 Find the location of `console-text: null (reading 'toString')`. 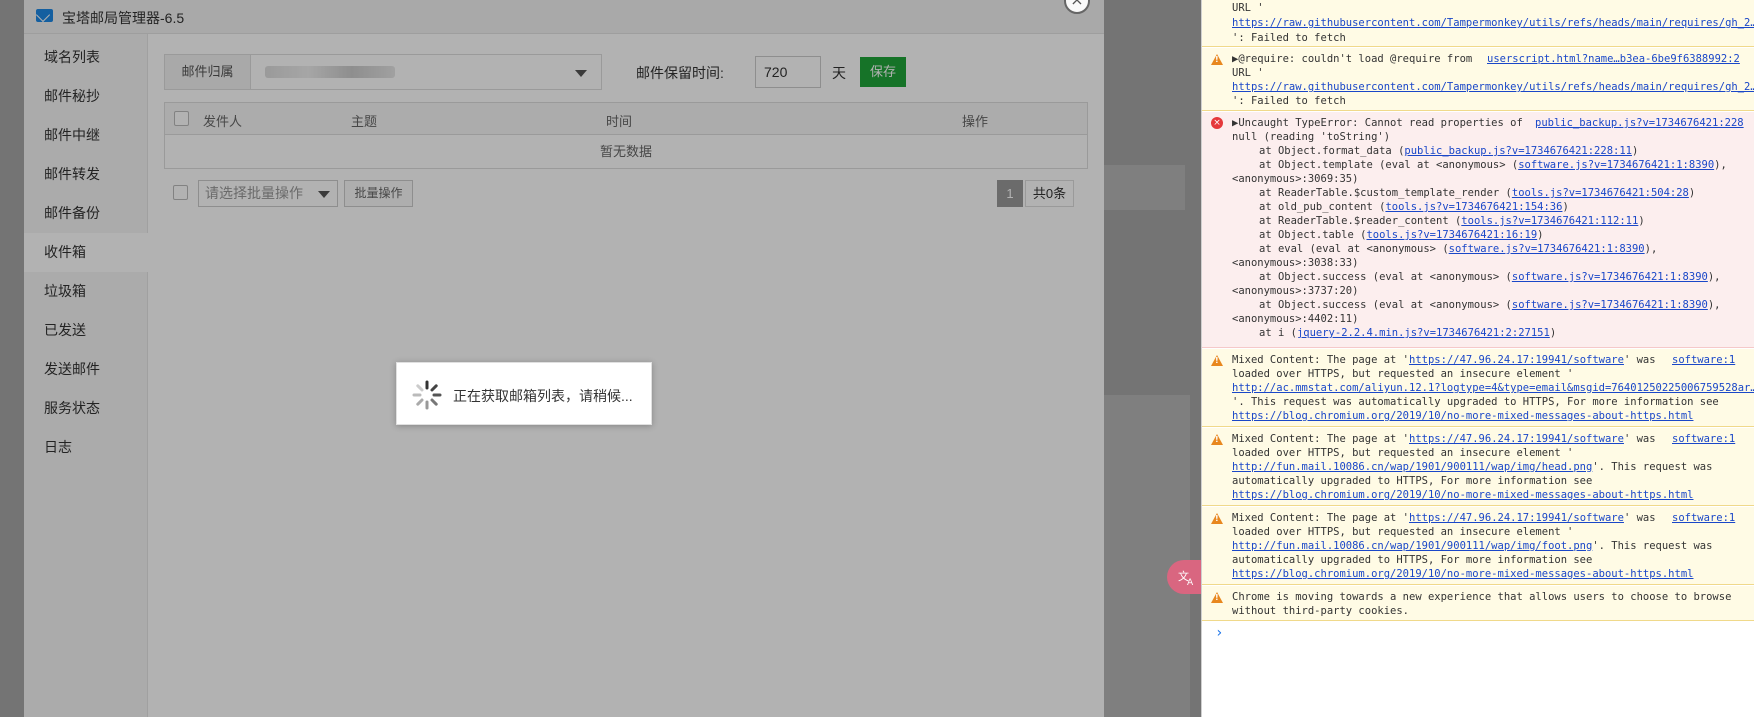

console-text: null (reading 'toString') is located at coordinates (1311, 137).